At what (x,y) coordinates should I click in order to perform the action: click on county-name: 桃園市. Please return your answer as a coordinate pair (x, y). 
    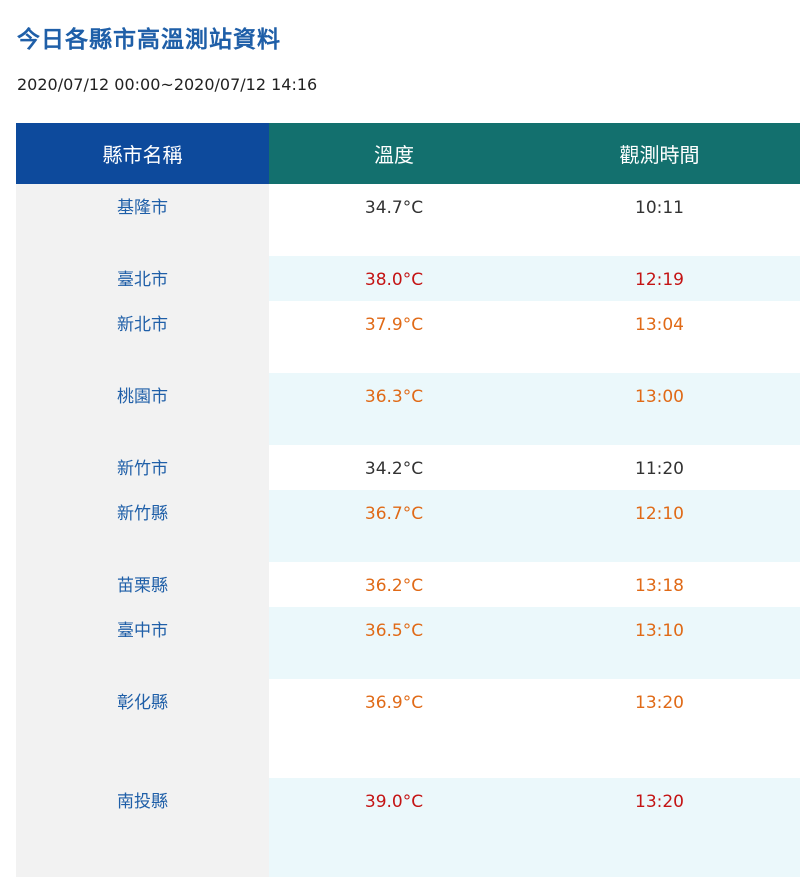
    Looking at the image, I should click on (142, 409).